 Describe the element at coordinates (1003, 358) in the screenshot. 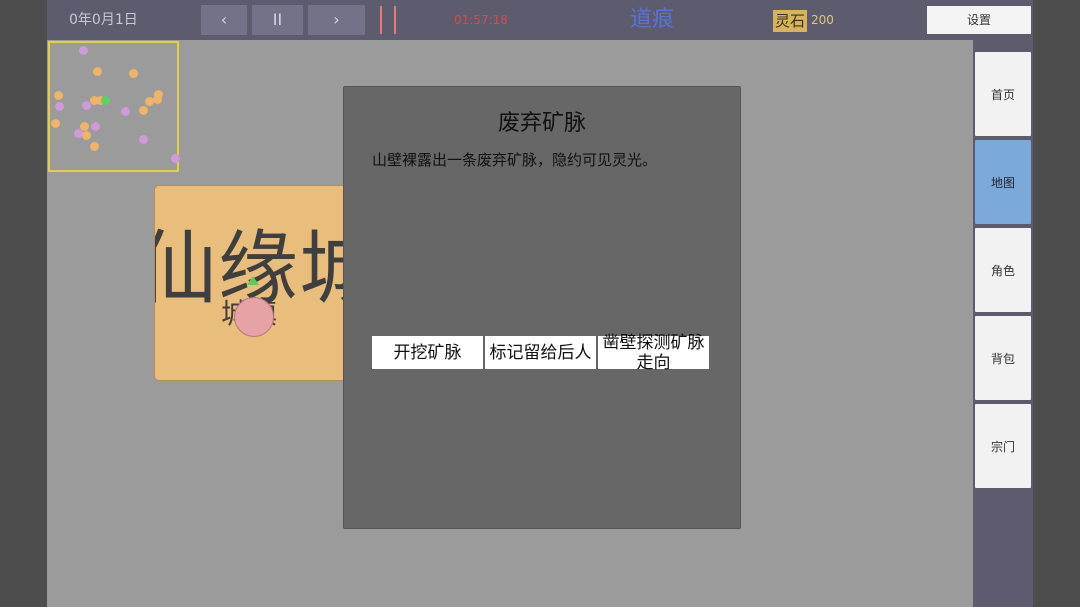

I see `tab-inventory: 背包` at that location.